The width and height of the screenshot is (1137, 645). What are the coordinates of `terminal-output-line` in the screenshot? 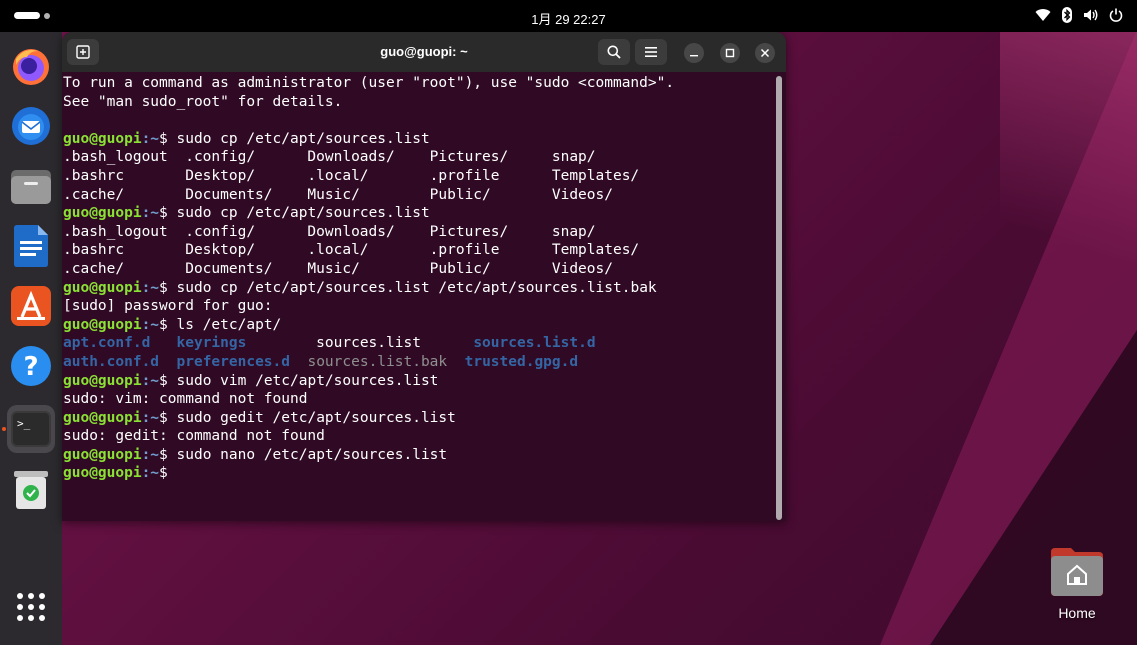 It's located at (419, 120).